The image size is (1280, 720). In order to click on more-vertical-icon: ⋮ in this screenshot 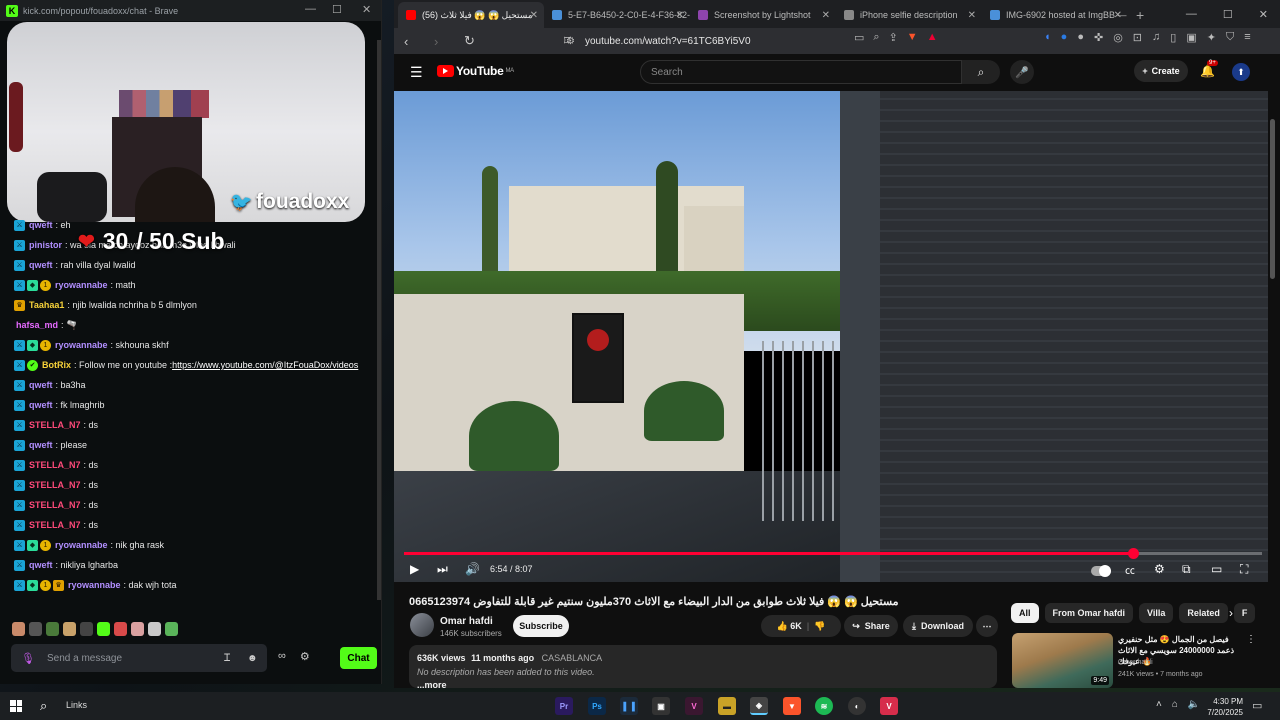, I will do `click(1251, 639)`.